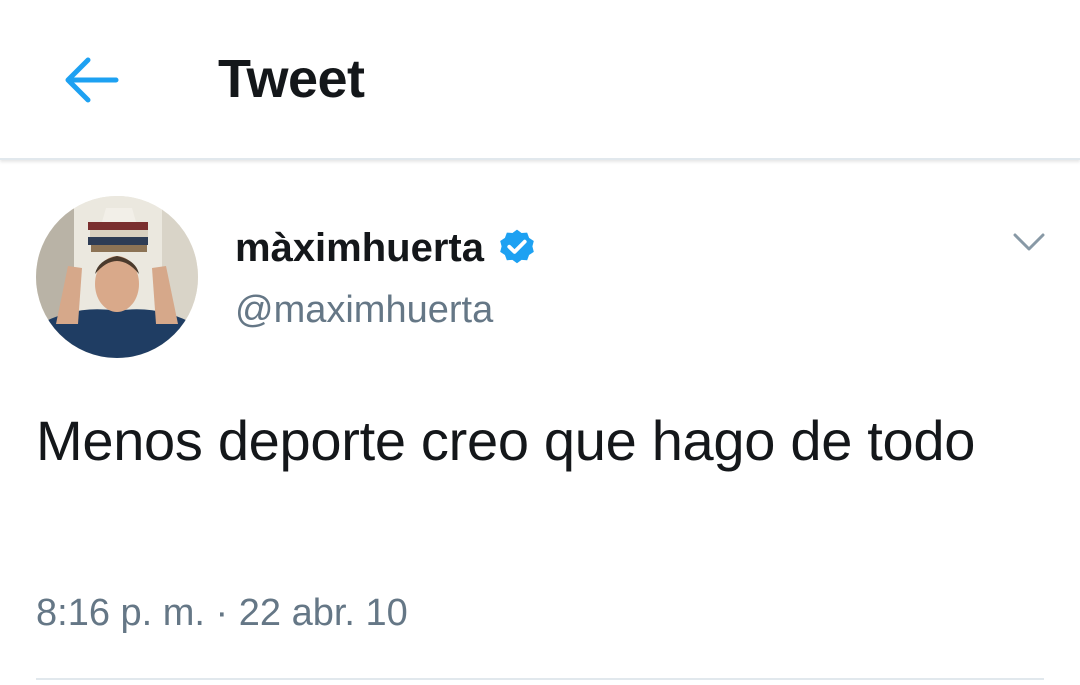  What do you see at coordinates (540, 679) in the screenshot?
I see `divider` at bounding box center [540, 679].